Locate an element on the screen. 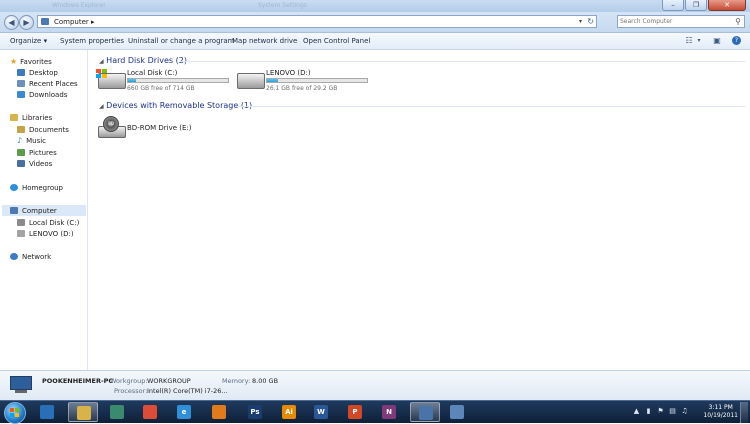  onenote-app-icon: N is located at coordinates (389, 412).